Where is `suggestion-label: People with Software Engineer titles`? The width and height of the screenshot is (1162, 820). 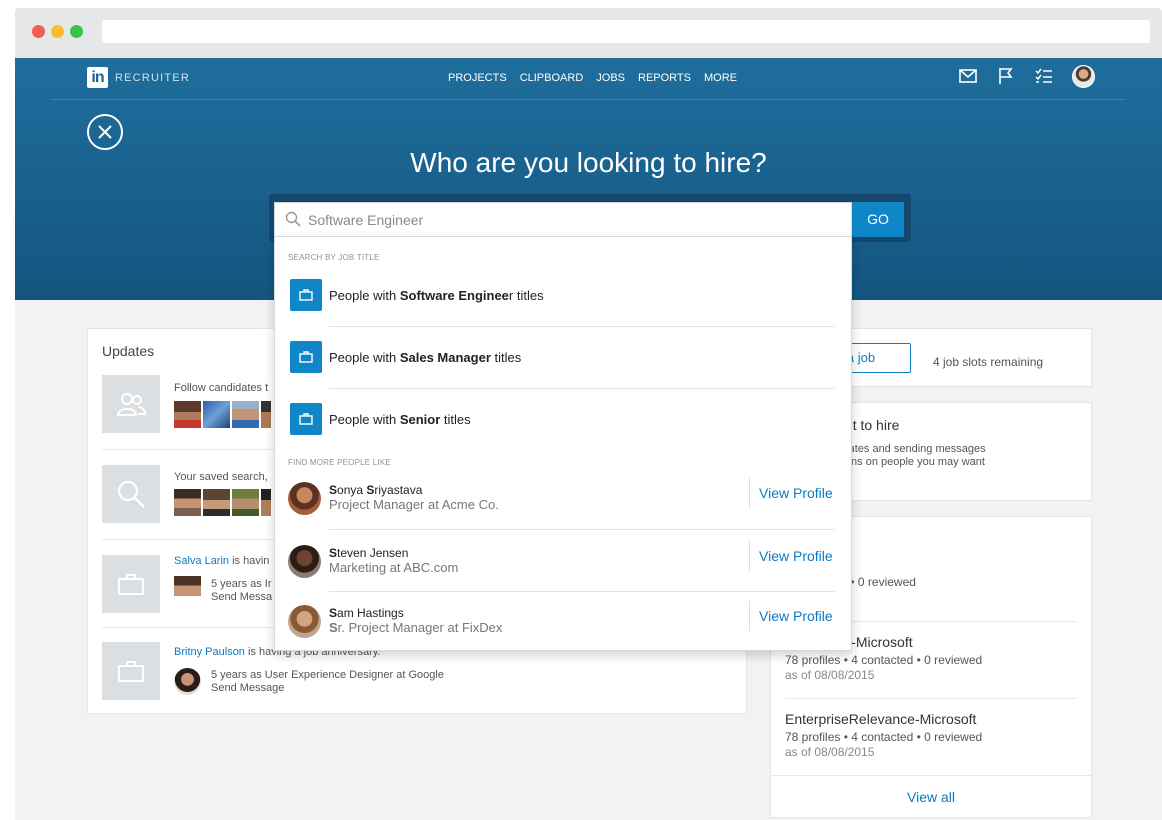 suggestion-label: People with Software Engineer titles is located at coordinates (436, 295).